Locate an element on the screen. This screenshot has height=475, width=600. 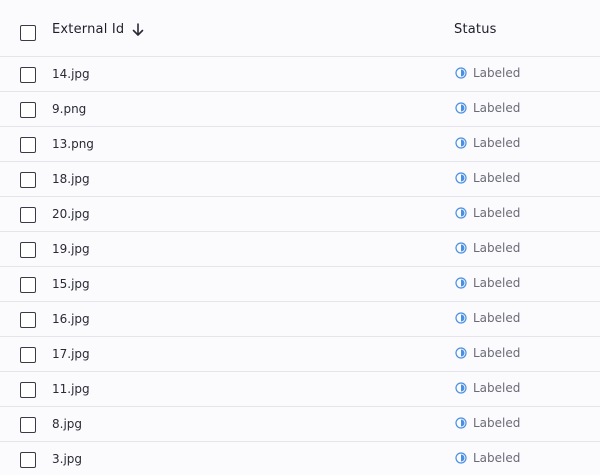
table-row: 11.jpg Labeled is located at coordinates (300, 389).